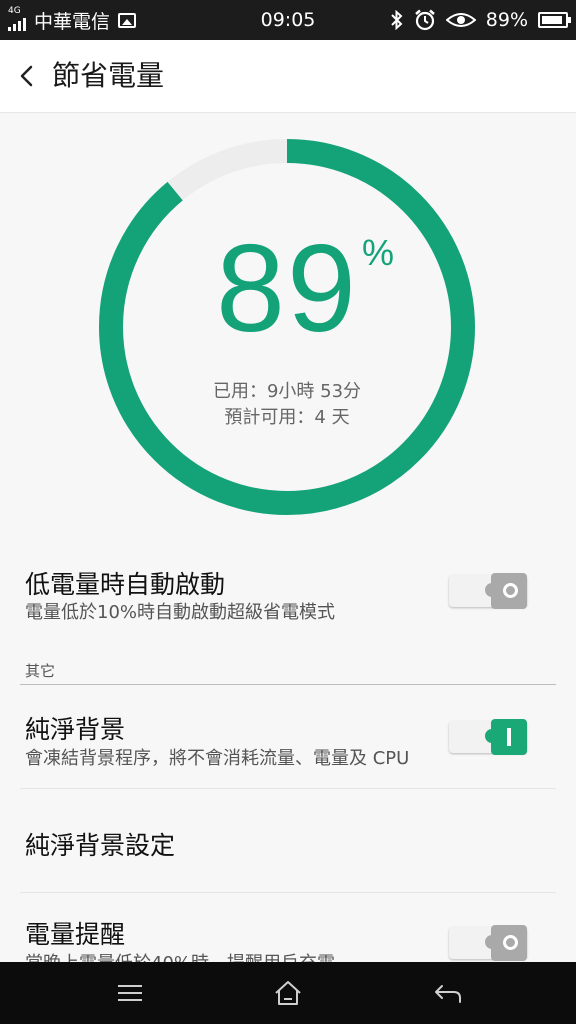  I want to click on section-header-other: 其它, so click(40, 671).